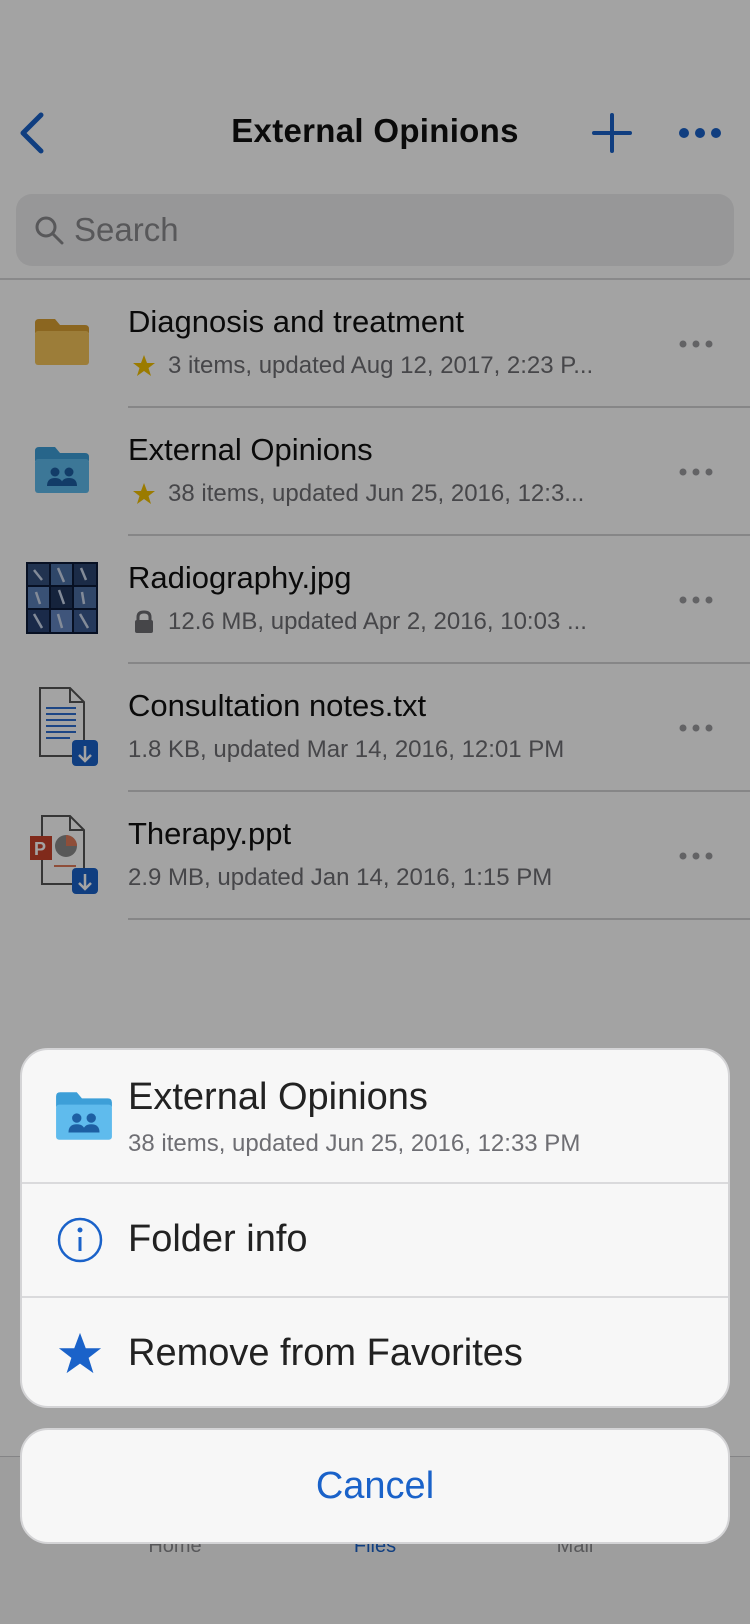 The width and height of the screenshot is (750, 1624). I want to click on folder-info-label: Folder info, so click(218, 1239).